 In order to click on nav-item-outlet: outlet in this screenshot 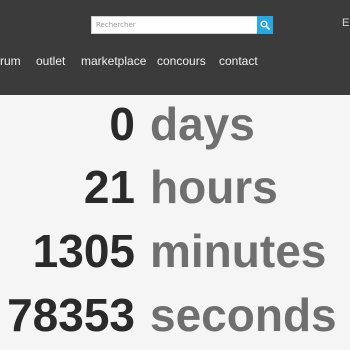, I will do `click(50, 61)`.